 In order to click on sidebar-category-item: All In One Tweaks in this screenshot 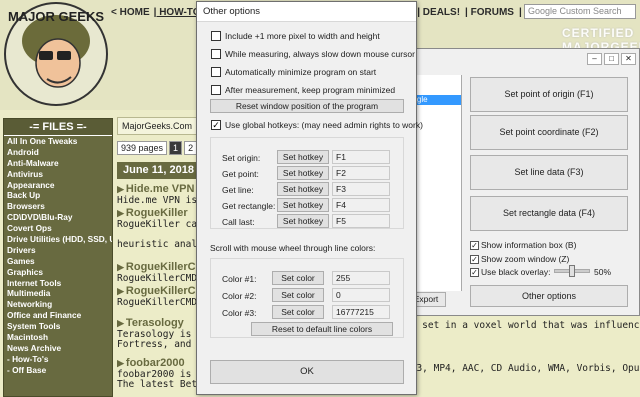, I will do `click(58, 141)`.